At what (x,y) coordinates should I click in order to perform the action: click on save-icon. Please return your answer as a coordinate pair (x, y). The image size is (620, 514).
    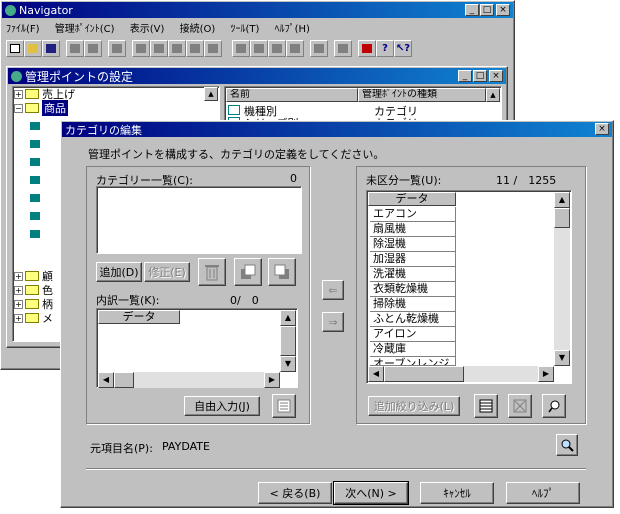
    Looking at the image, I should click on (51, 48).